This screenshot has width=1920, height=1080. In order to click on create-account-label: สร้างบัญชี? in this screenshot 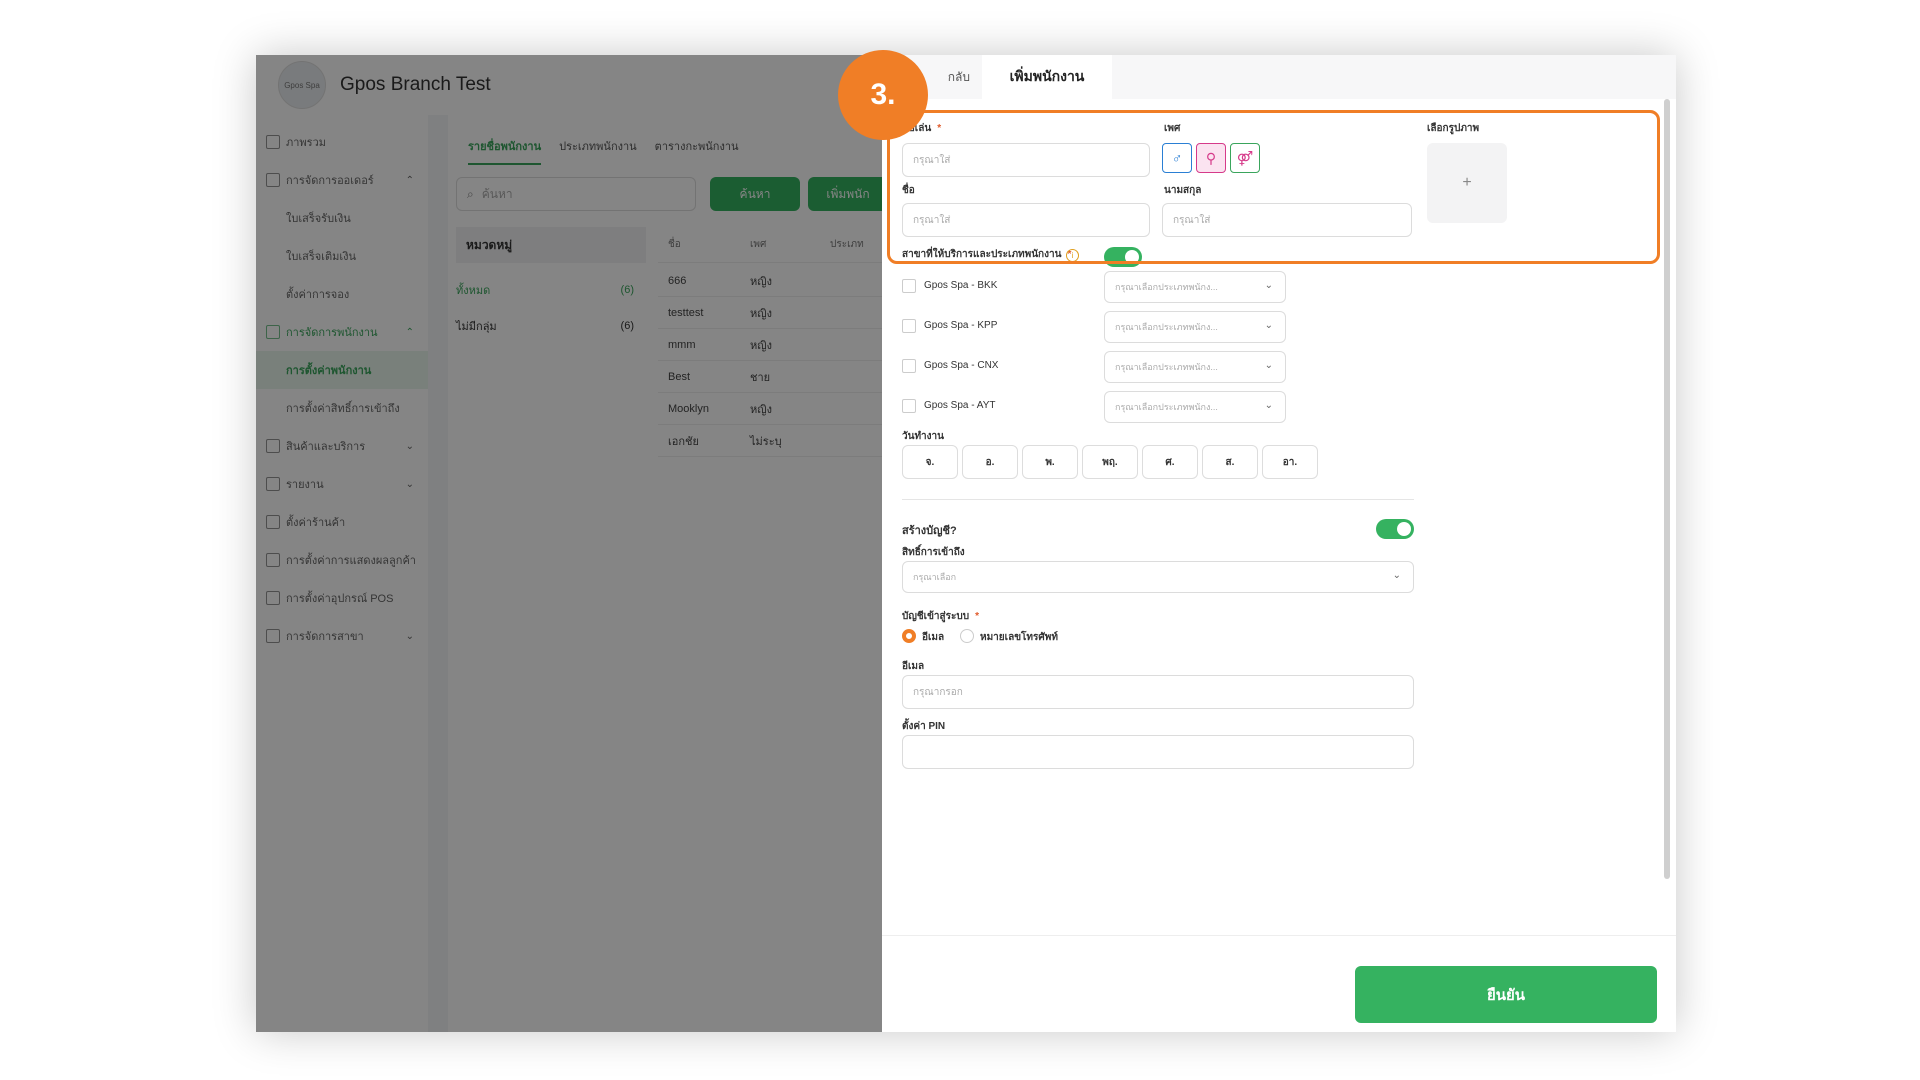, I will do `click(929, 531)`.